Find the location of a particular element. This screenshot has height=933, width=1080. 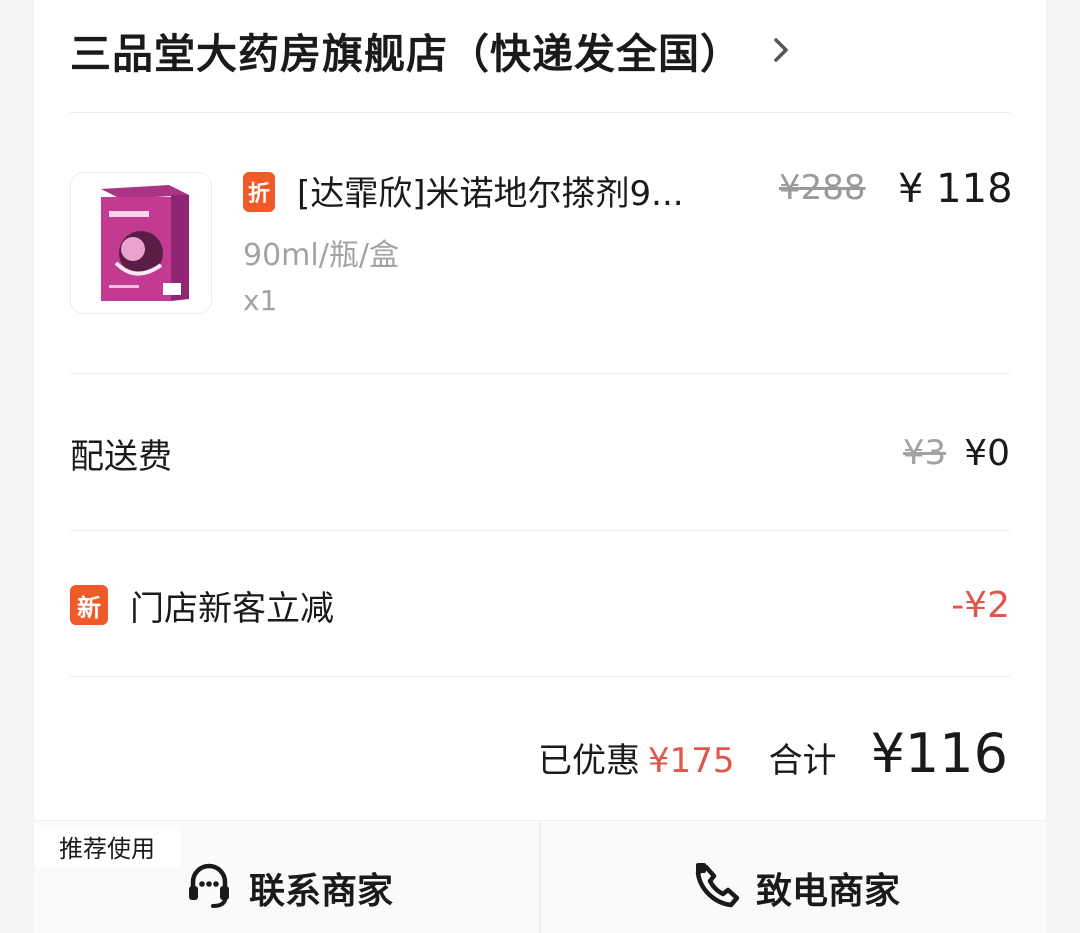

delivery-fee-value: ¥0 is located at coordinates (987, 453).